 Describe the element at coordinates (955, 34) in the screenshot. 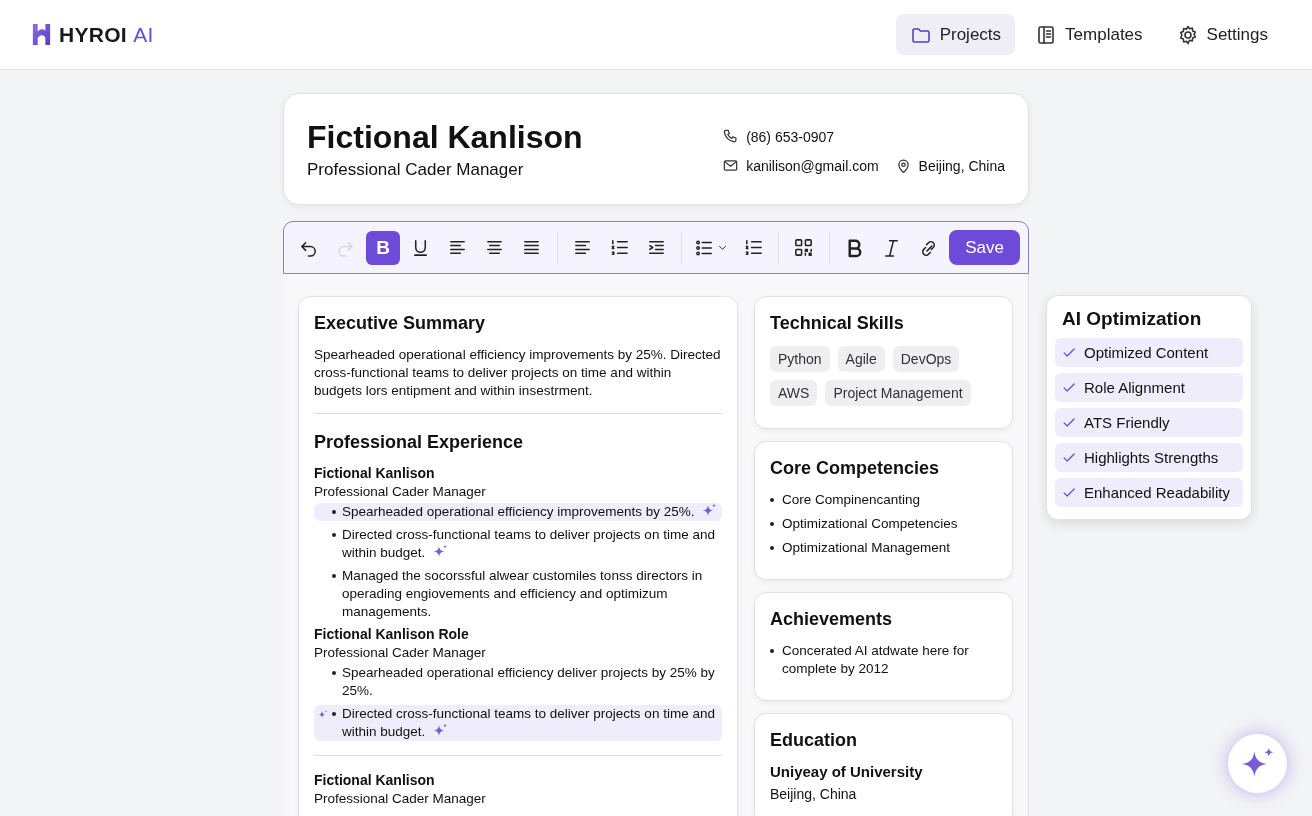

I see `nav-tab: Projects` at that location.